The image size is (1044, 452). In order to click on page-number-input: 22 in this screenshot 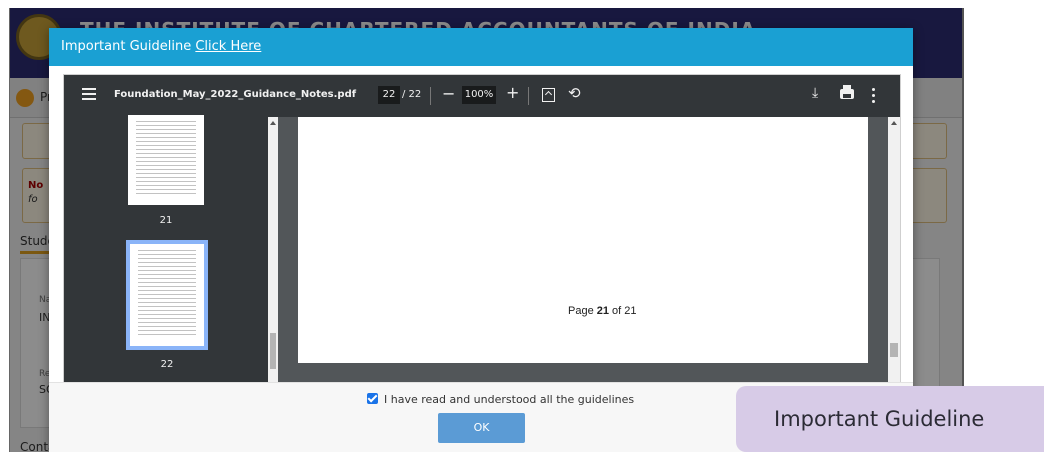, I will do `click(389, 95)`.